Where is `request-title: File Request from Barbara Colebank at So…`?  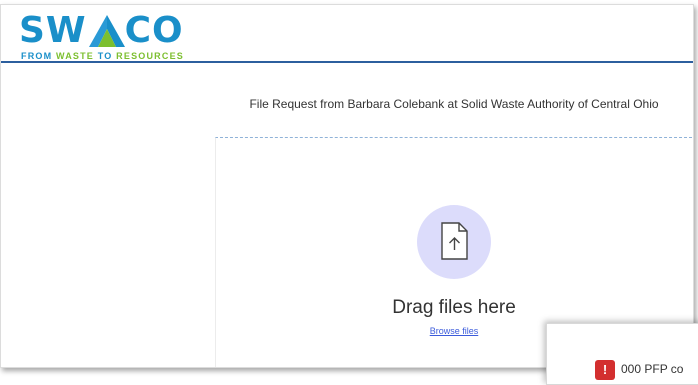 request-title: File Request from Barbara Colebank at So… is located at coordinates (454, 104).